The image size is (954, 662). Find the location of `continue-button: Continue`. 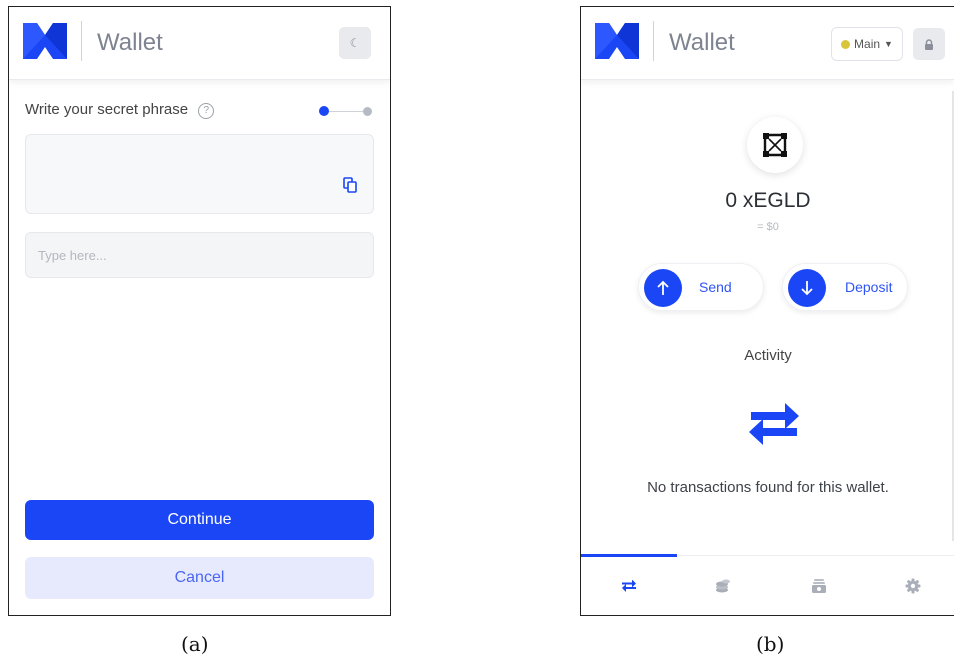

continue-button: Continue is located at coordinates (199, 520).